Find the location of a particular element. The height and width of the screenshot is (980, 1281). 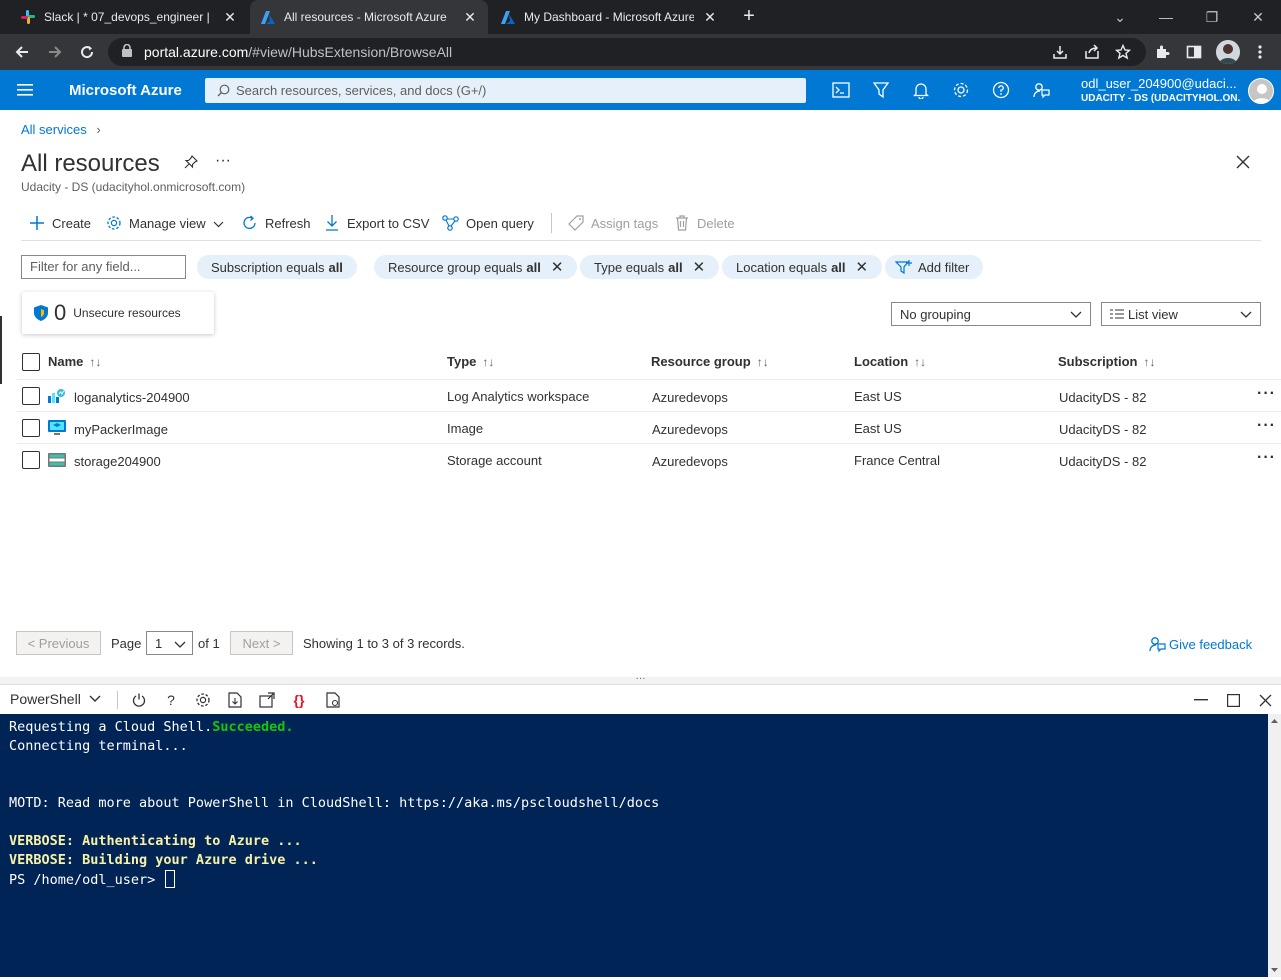

hamburger-menu-icon is located at coordinates (25, 91).